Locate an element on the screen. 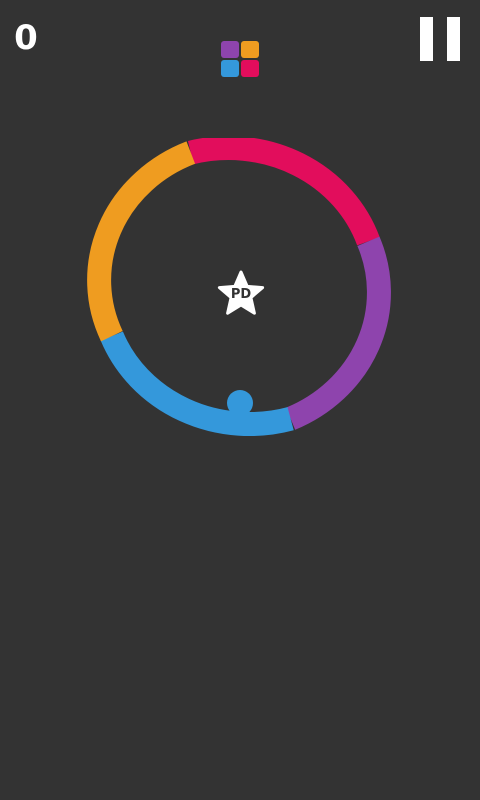  switcher-top-left-square is located at coordinates (230, 49).